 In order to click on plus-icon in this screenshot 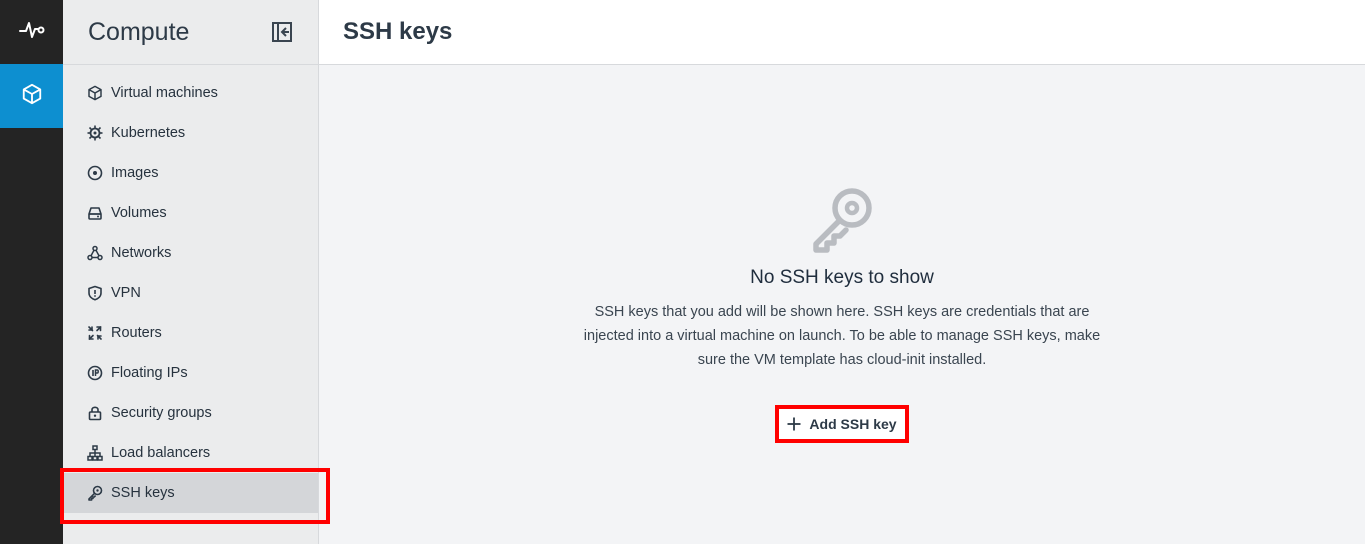, I will do `click(794, 424)`.